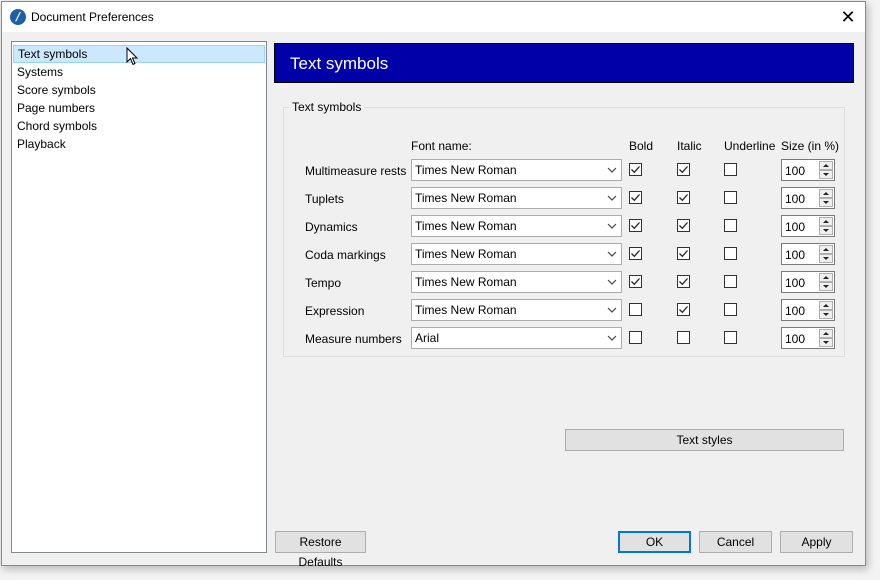 The height and width of the screenshot is (580, 880). I want to click on underline-column-header: Underline, so click(750, 146).